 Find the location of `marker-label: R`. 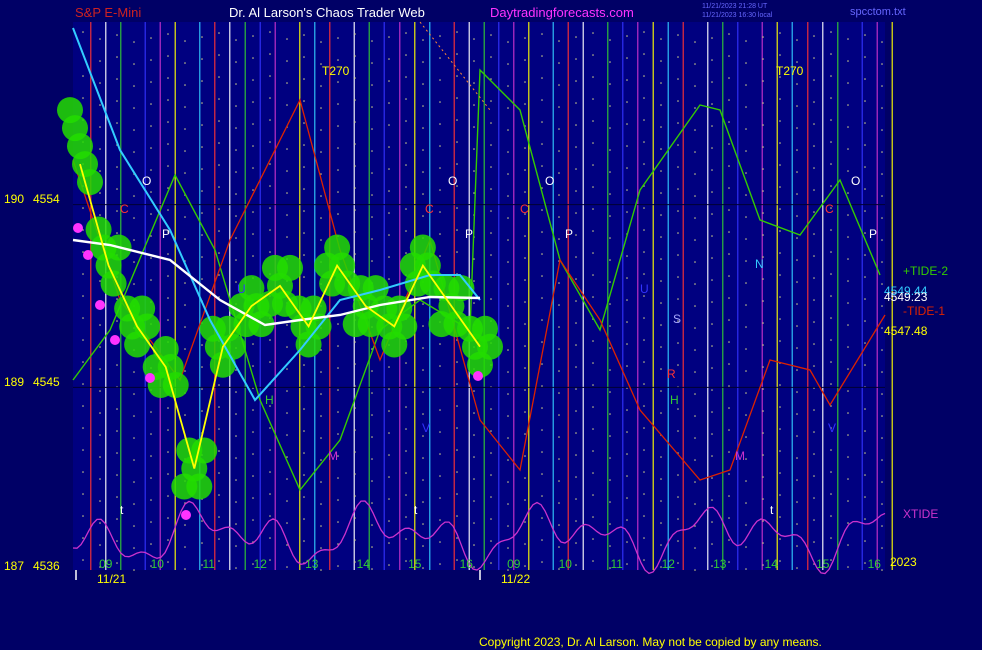

marker-label: R is located at coordinates (671, 374).